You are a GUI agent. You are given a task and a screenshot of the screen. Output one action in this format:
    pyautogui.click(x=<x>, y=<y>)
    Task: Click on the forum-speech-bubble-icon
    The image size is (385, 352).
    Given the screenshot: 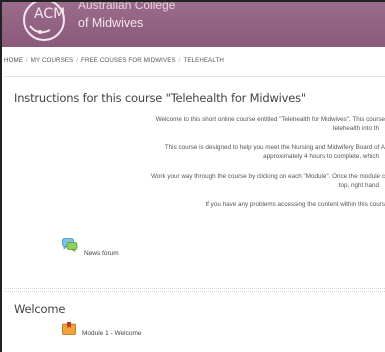 What is the action you would take?
    pyautogui.click(x=70, y=245)
    